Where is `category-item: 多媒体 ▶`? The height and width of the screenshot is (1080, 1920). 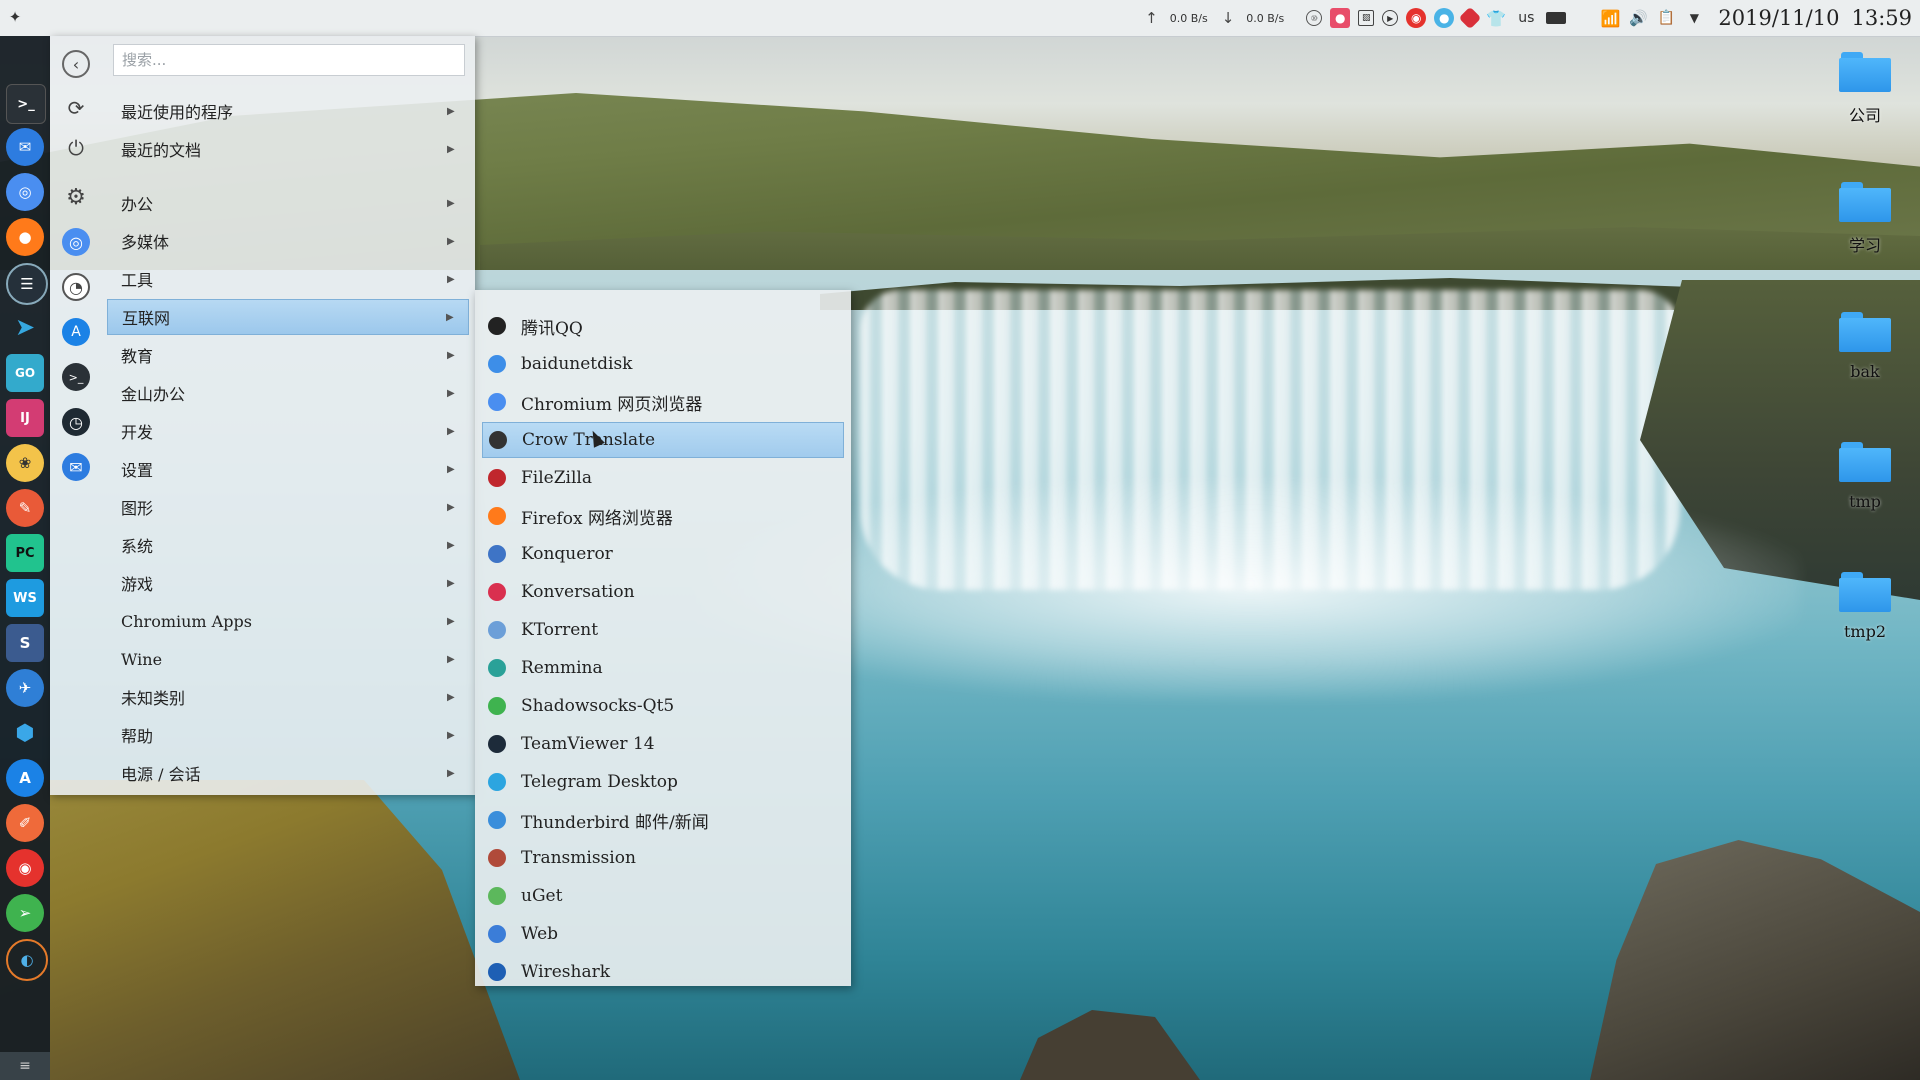 category-item: 多媒体 ▶ is located at coordinates (288, 241).